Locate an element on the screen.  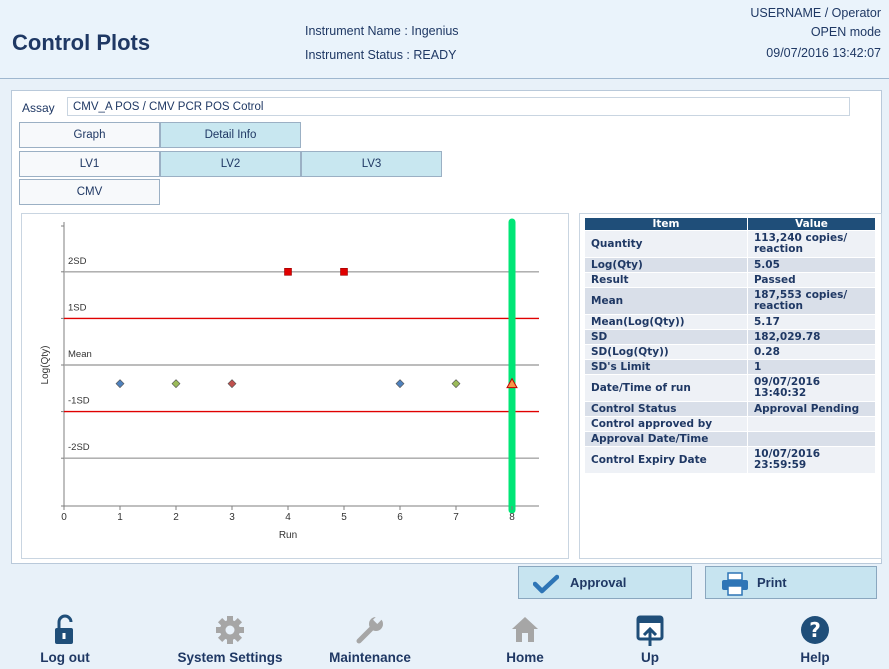
table-row: Approval Date/Time is located at coordinates (730, 439).